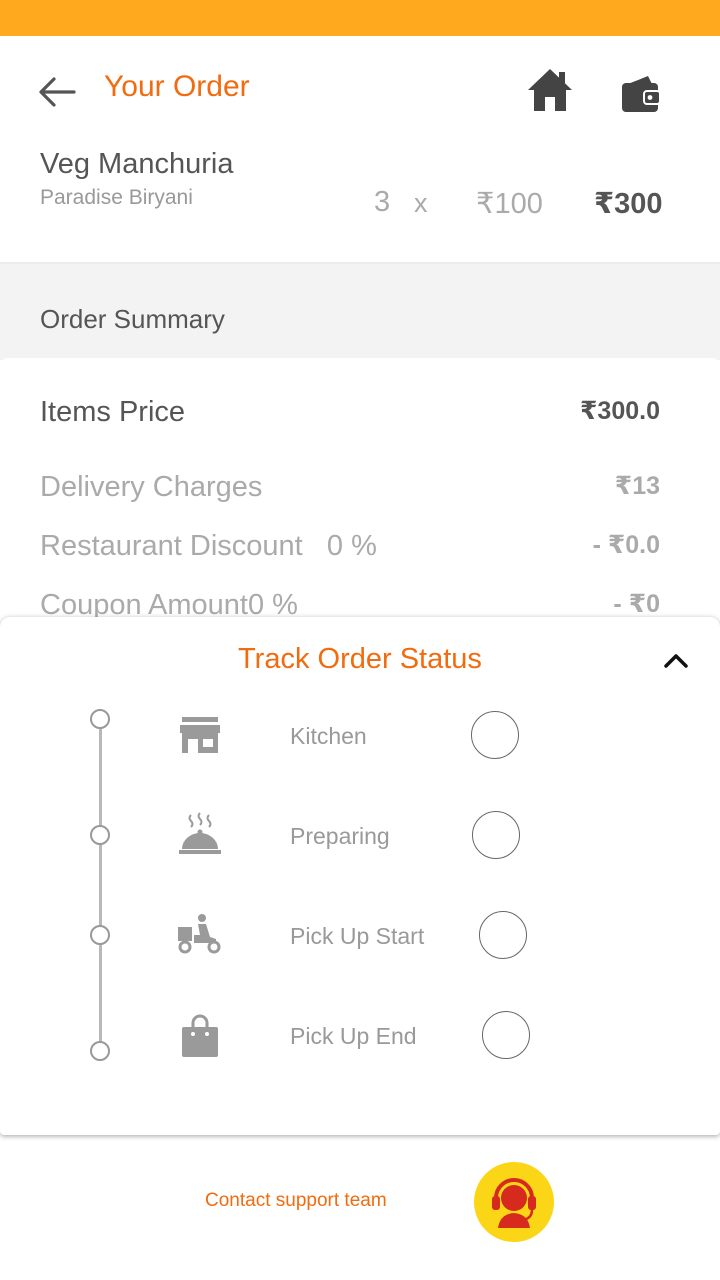 The height and width of the screenshot is (1280, 720). What do you see at coordinates (626, 545) in the screenshot?
I see `restaurant-discount-value: - ₹0.0` at bounding box center [626, 545].